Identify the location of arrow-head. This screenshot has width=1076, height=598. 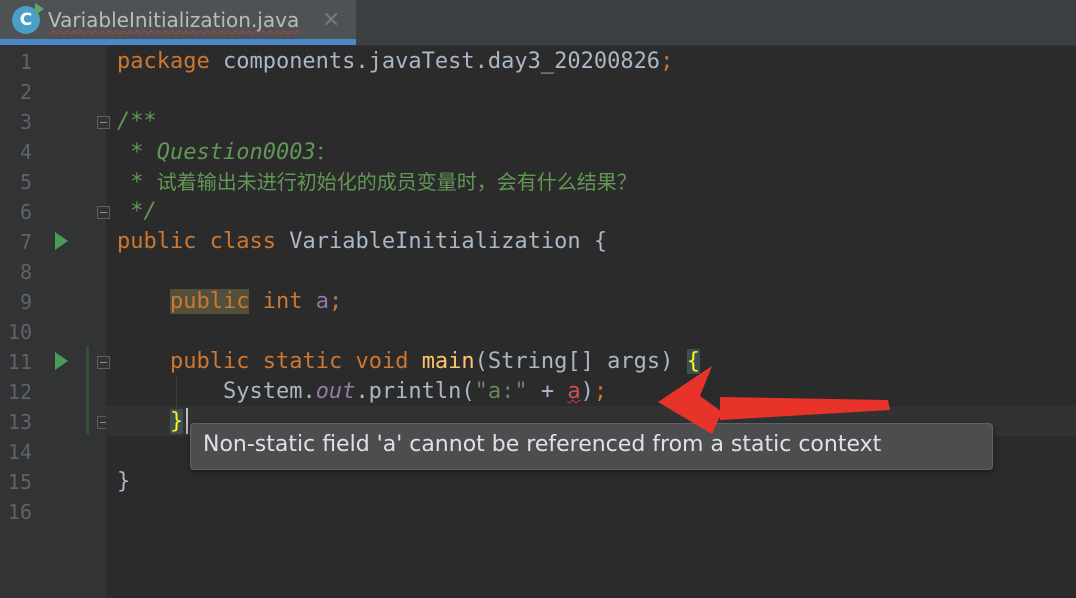
(690, 400).